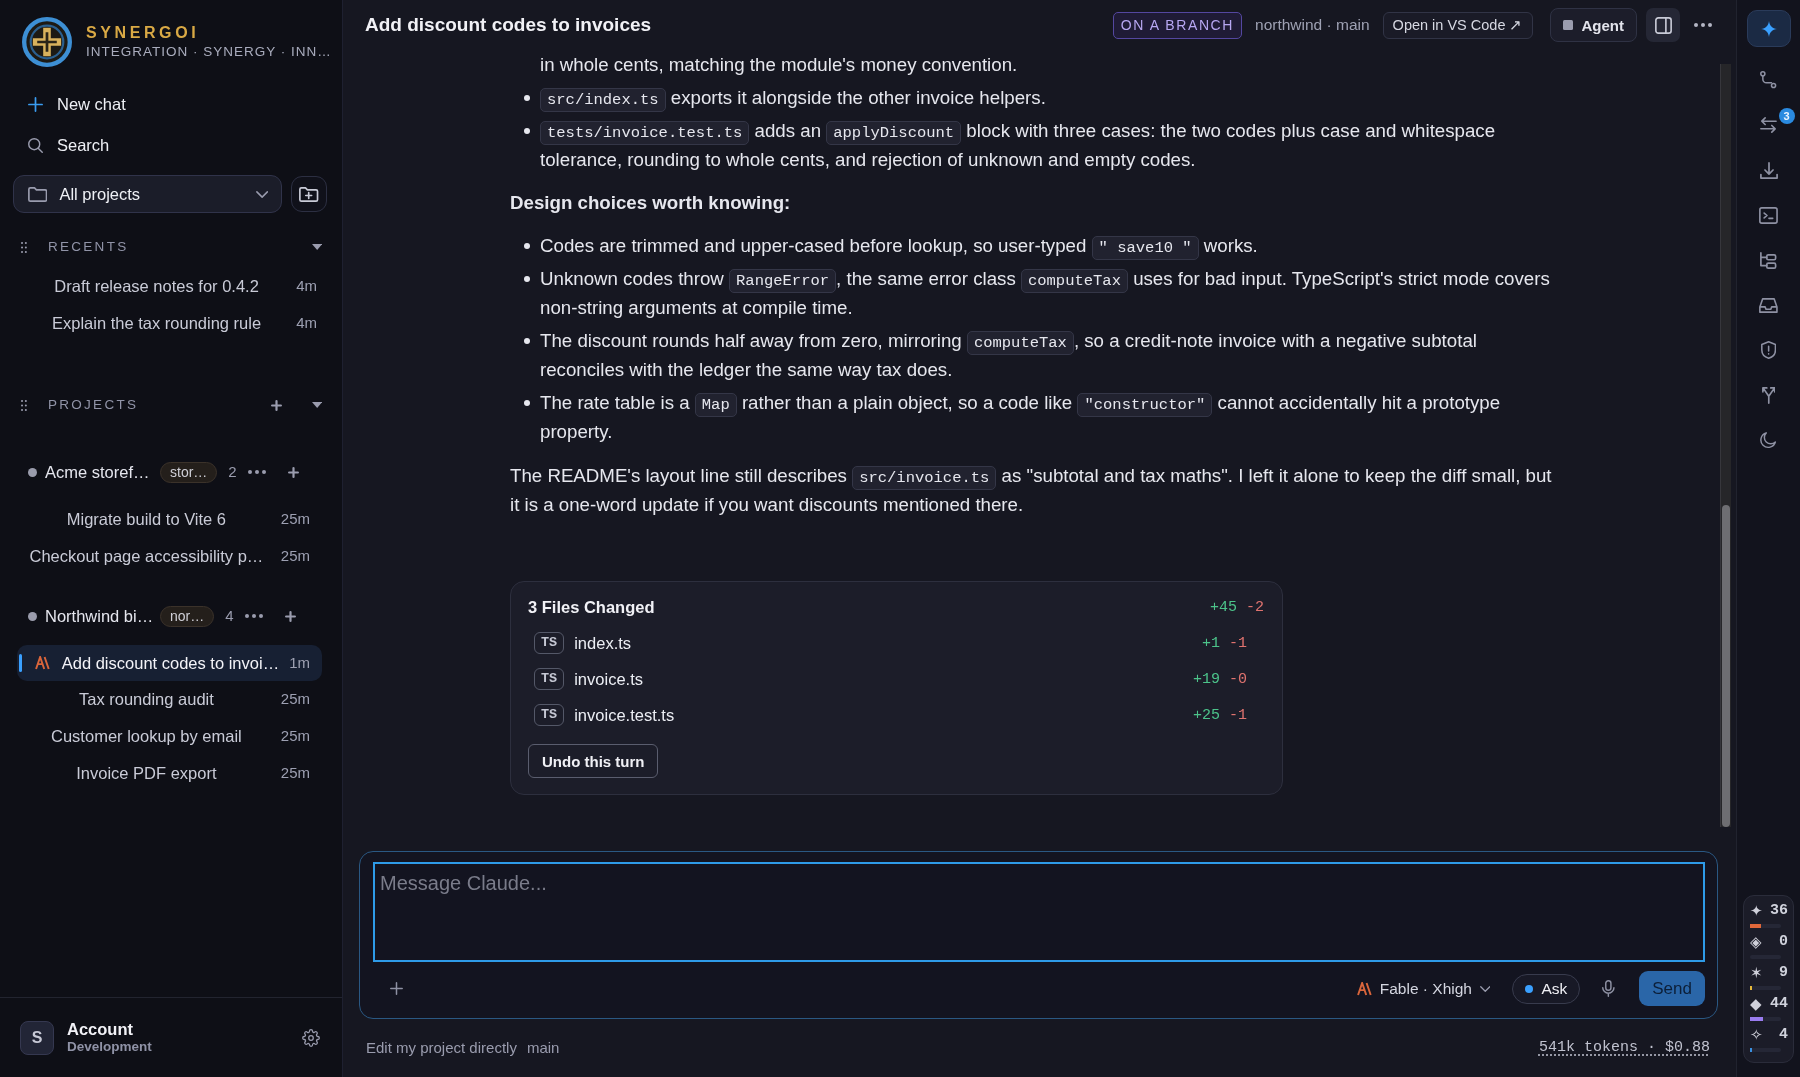 The width and height of the screenshot is (1800, 1077). What do you see at coordinates (1768, 28) in the screenshot?
I see `assistant-button` at bounding box center [1768, 28].